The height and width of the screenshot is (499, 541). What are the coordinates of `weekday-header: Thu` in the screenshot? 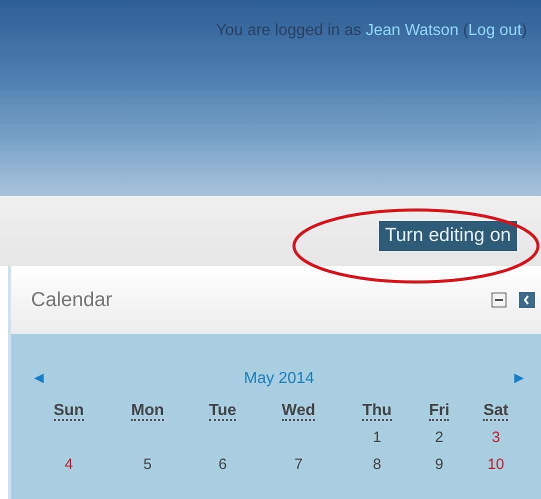 It's located at (377, 411).